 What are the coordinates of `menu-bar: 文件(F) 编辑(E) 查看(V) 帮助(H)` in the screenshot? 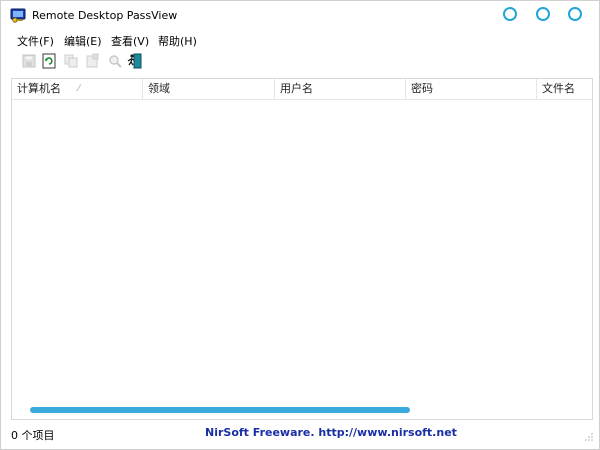 It's located at (300, 40).